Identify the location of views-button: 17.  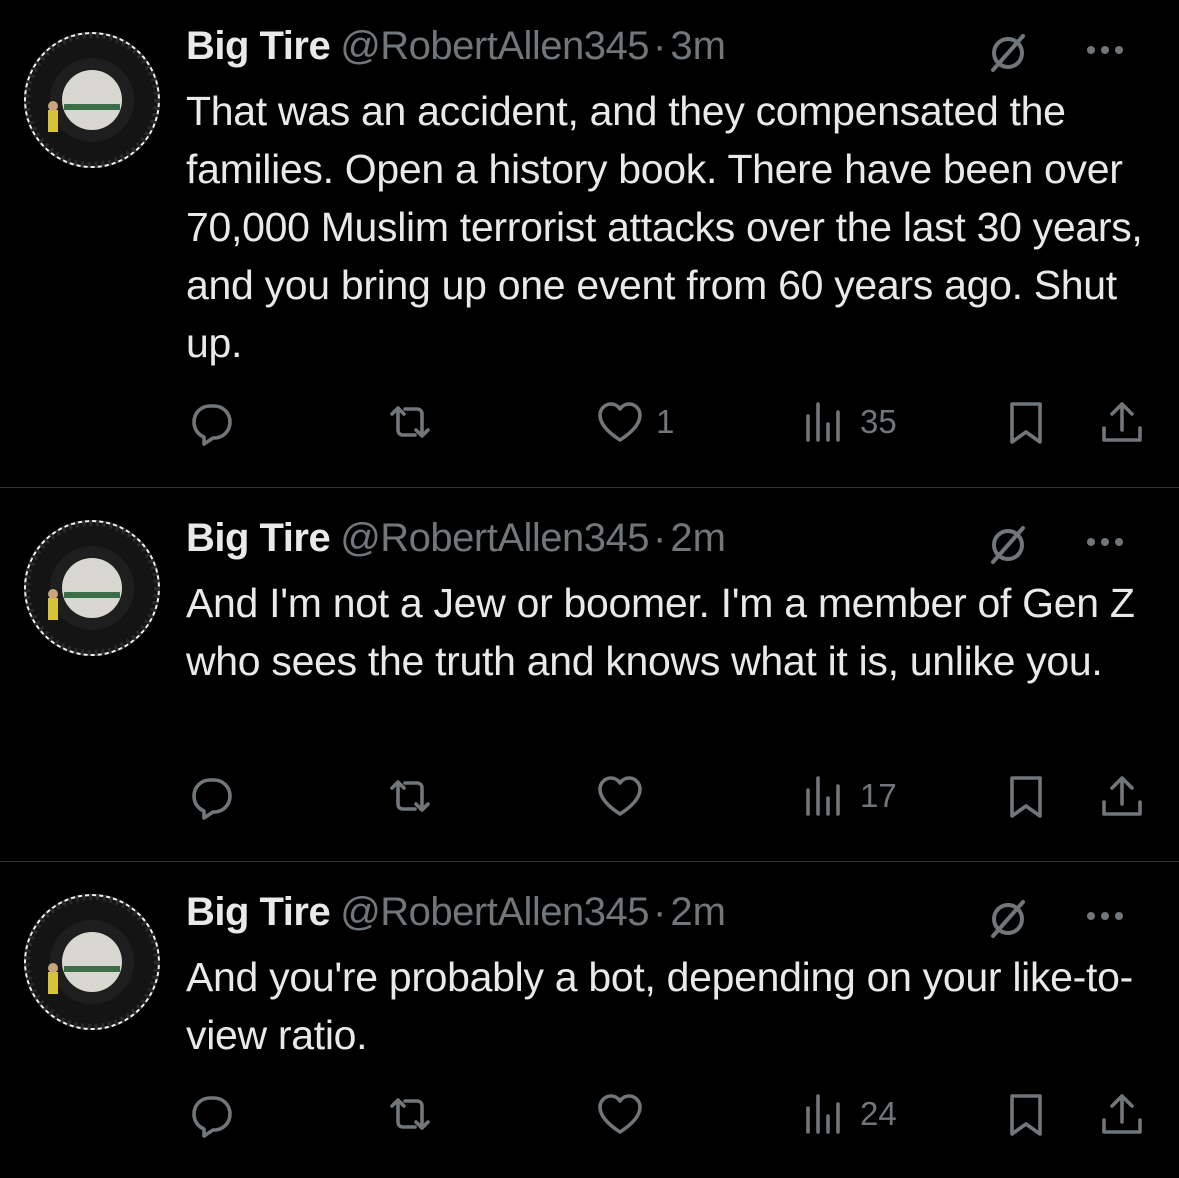
(848, 796).